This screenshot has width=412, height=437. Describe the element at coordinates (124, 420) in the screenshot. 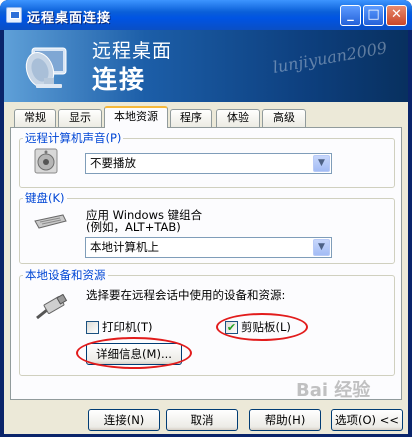

I see `connect-button: 连接(N)` at that location.